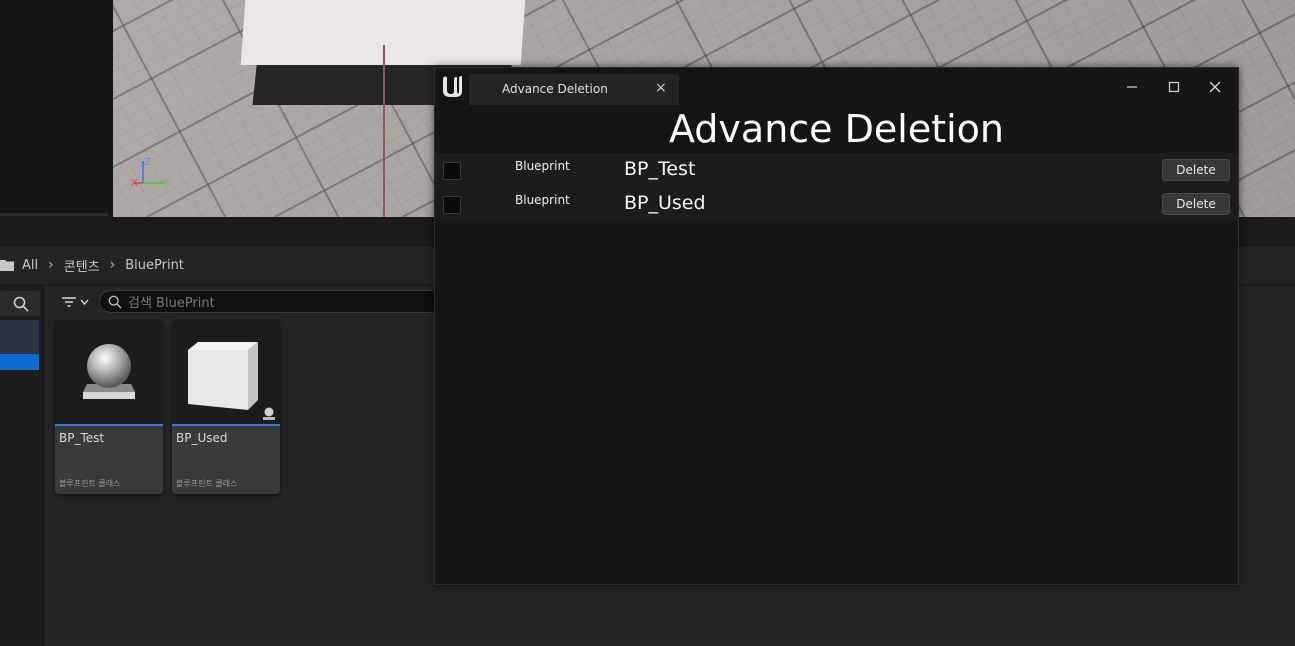  I want to click on sources-folder-selected, so click(19, 362).